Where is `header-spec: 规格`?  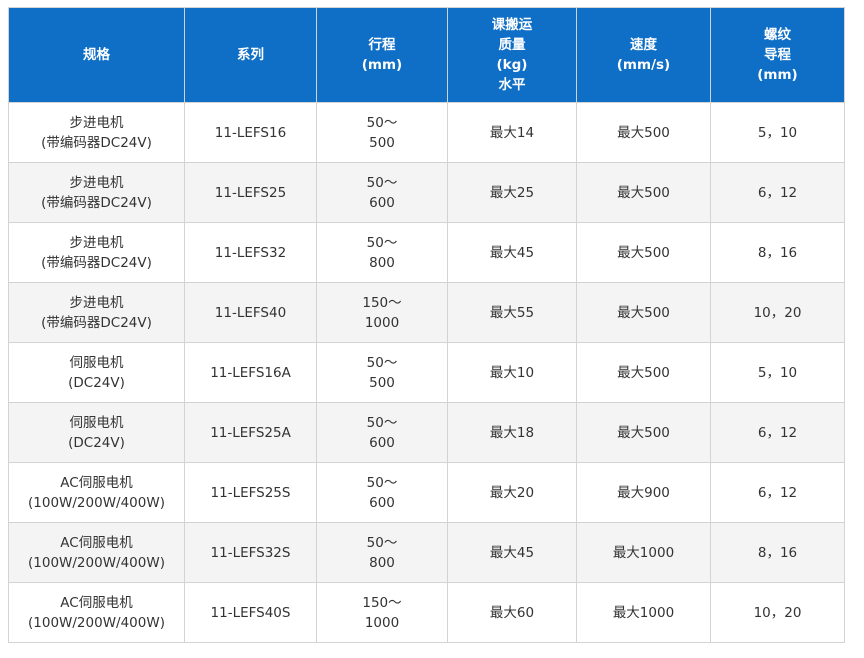 header-spec: 规格 is located at coordinates (96, 55).